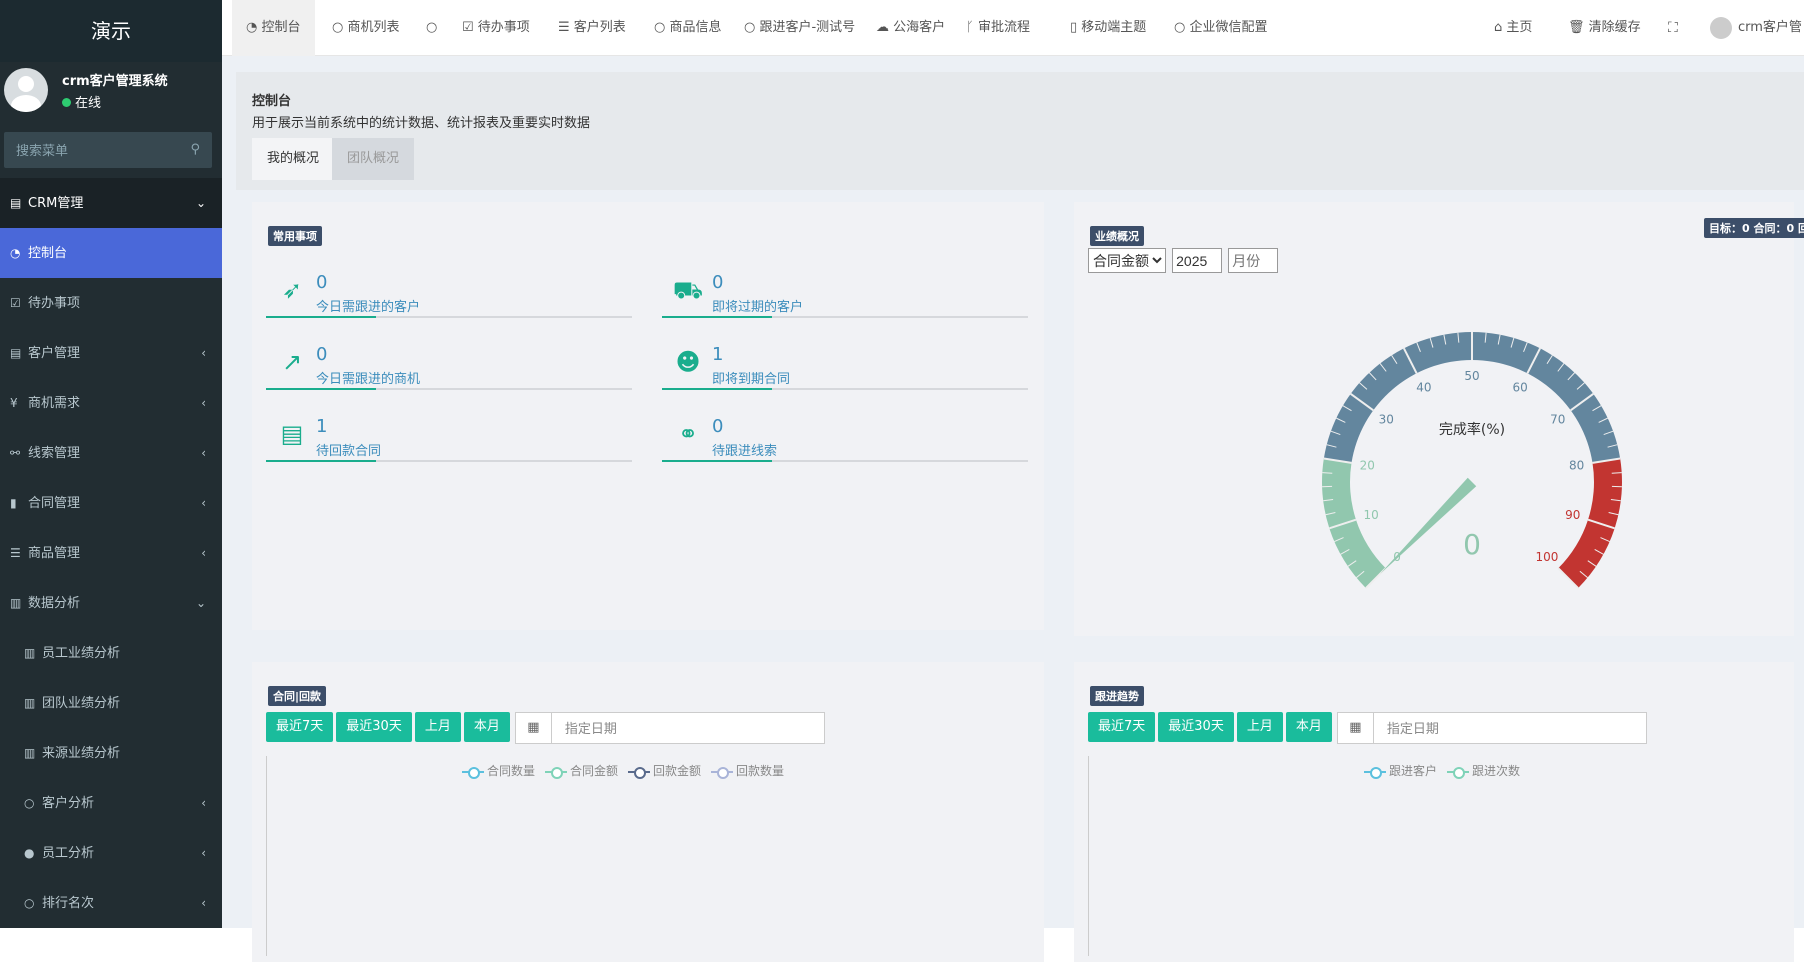  Describe the element at coordinates (1434, 462) in the screenshot. I see `completion-gauge: 0102030405060708090100完成率(%)0` at that location.